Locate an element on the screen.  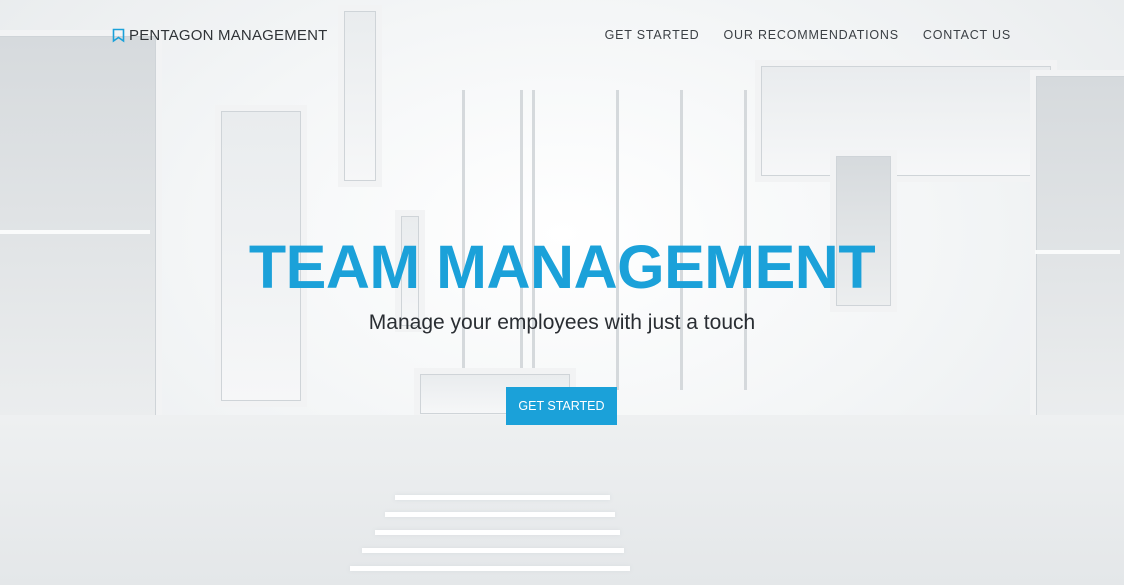
nav-link-get-started: GET STARTED is located at coordinates (652, 35).